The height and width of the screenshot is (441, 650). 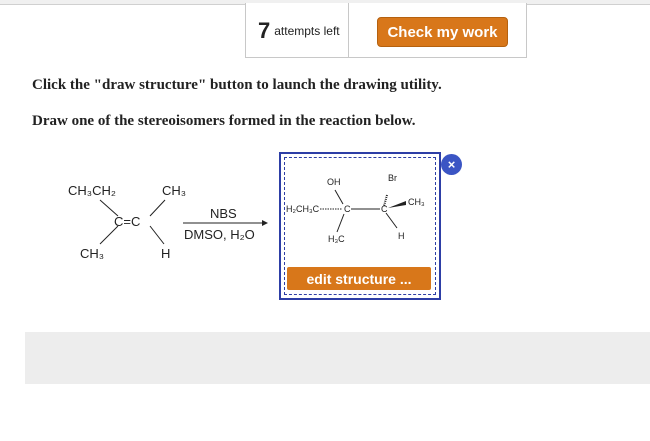 I want to click on reactant-methyl-top: CH₃, so click(x=174, y=190).